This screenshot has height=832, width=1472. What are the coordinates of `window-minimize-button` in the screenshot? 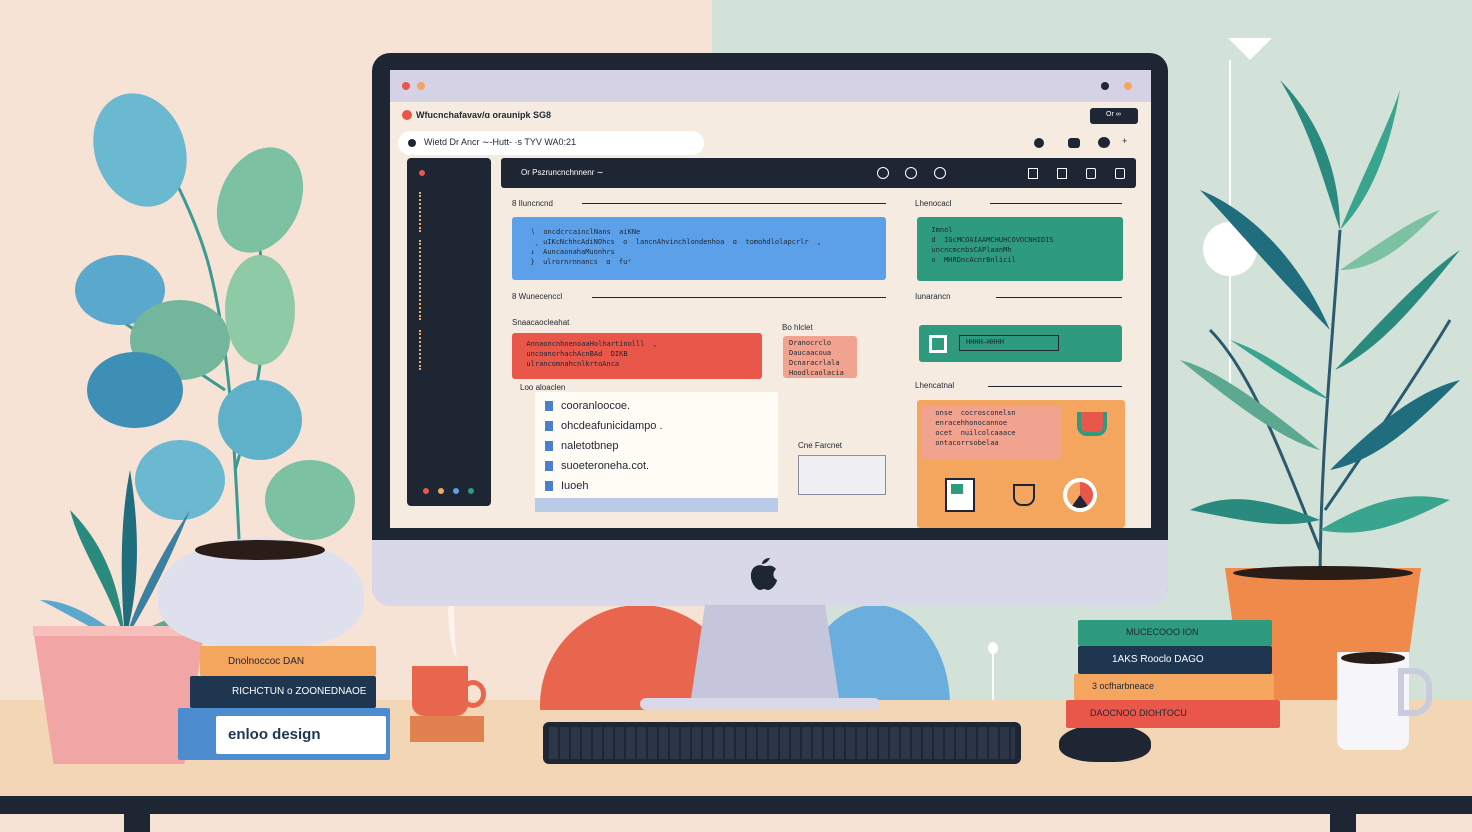 It's located at (421, 86).